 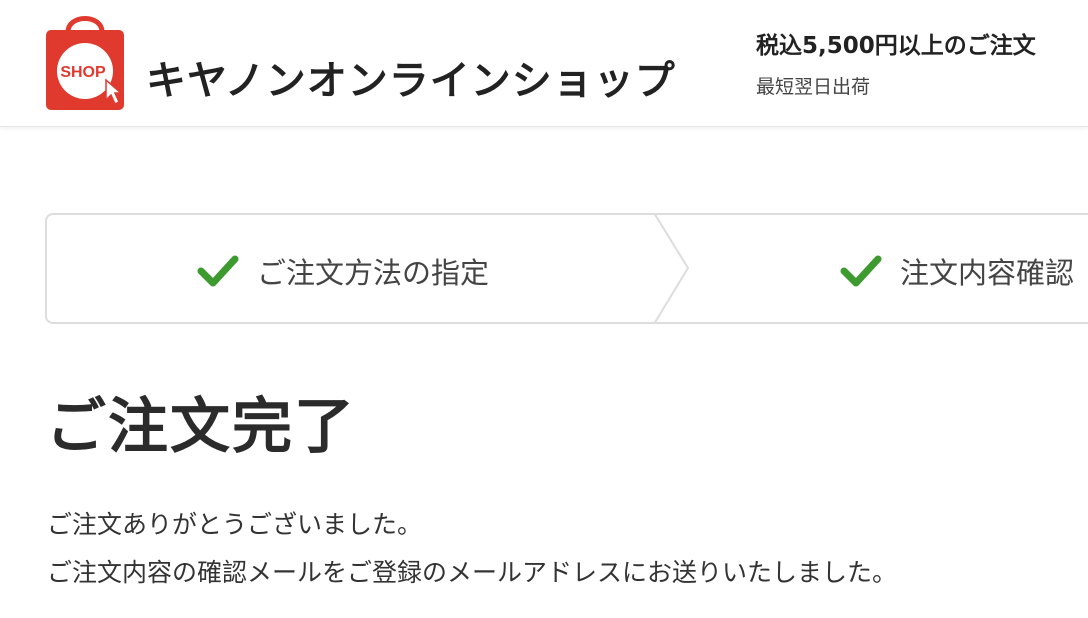 I want to click on step-separator-arrow-icon, so click(x=671, y=268).